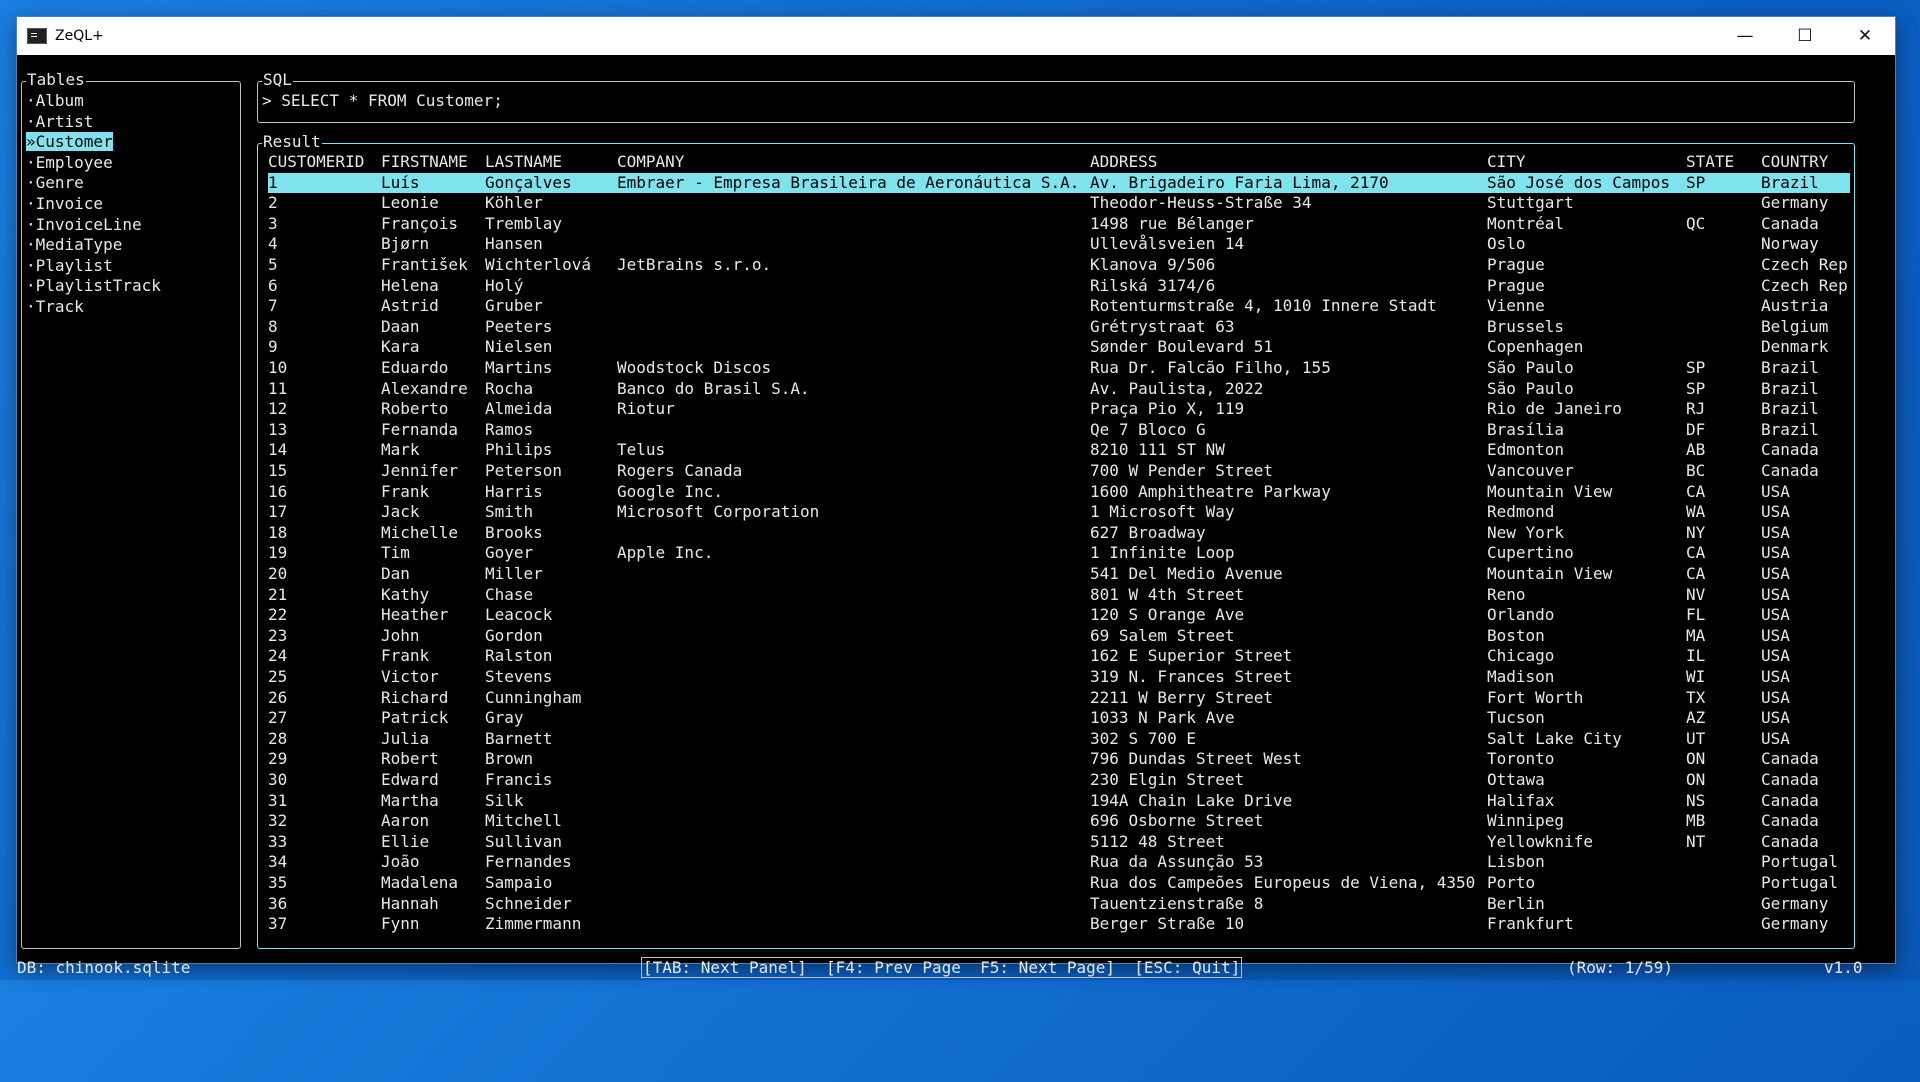 This screenshot has width=1920, height=1082. Describe the element at coordinates (1059, 286) in the screenshot. I see `table-row: 6 Helena Holý Rilská 3174/6 Prague Czech Rep` at that location.